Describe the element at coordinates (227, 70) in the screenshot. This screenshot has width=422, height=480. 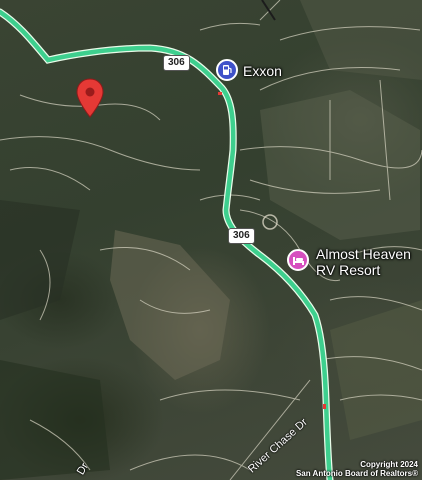
I see `gas-station-icon` at that location.